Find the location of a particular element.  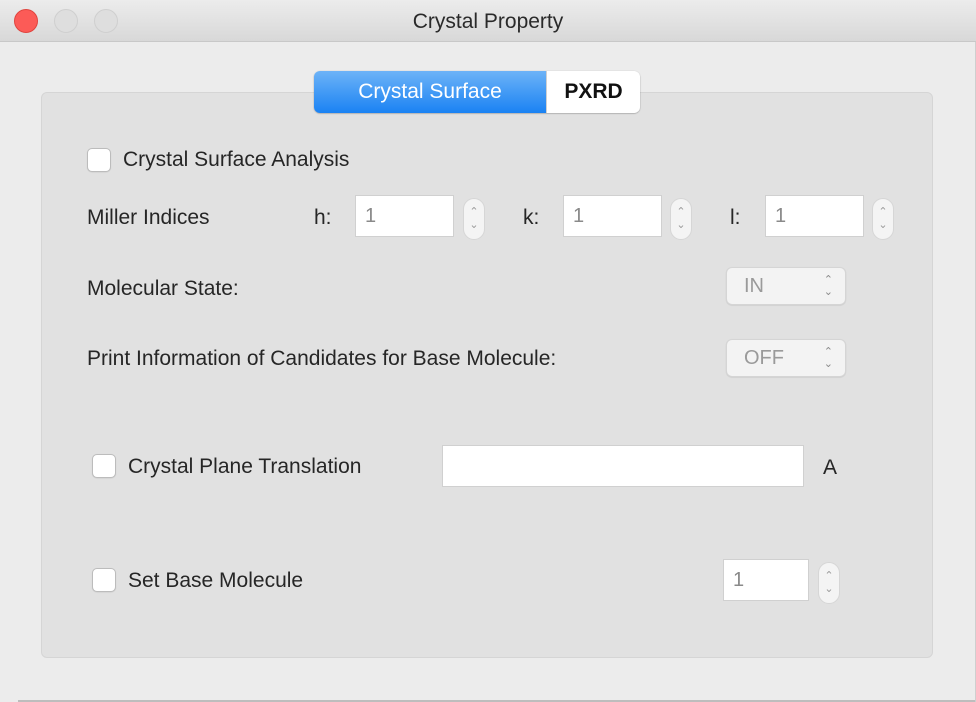

miller-h-input: 1 is located at coordinates (404, 216).